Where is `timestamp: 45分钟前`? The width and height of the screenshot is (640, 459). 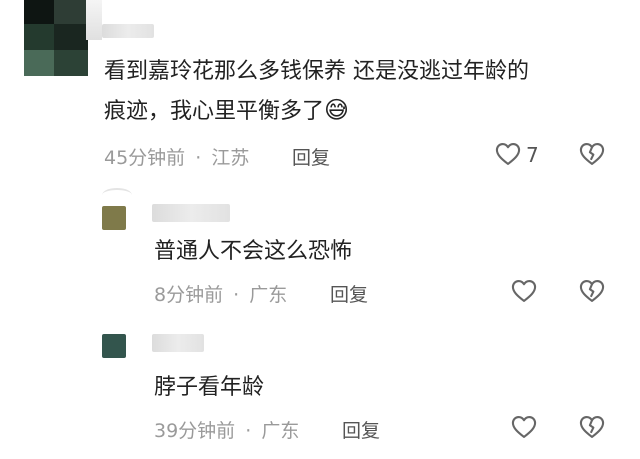
timestamp: 45分钟前 is located at coordinates (145, 158).